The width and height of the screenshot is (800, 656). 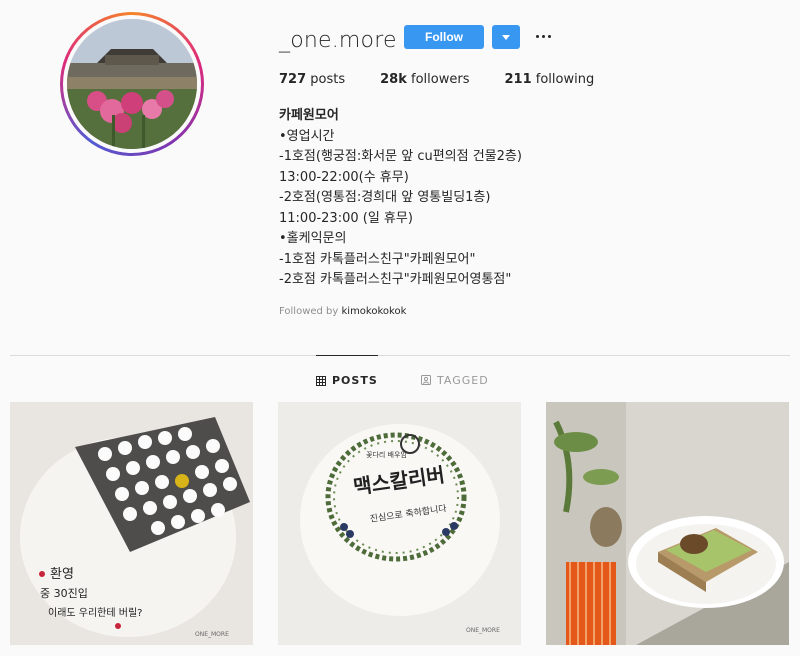 I want to click on stat-posts: 727 posts, so click(x=312, y=79).